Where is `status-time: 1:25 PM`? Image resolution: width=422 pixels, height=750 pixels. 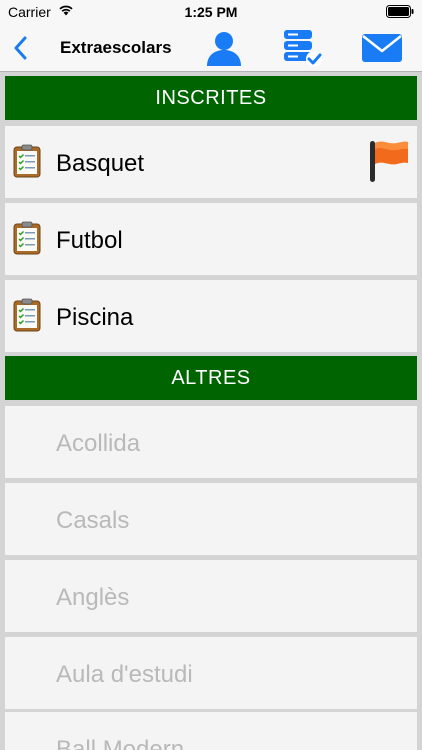
status-time: 1:25 PM is located at coordinates (211, 12).